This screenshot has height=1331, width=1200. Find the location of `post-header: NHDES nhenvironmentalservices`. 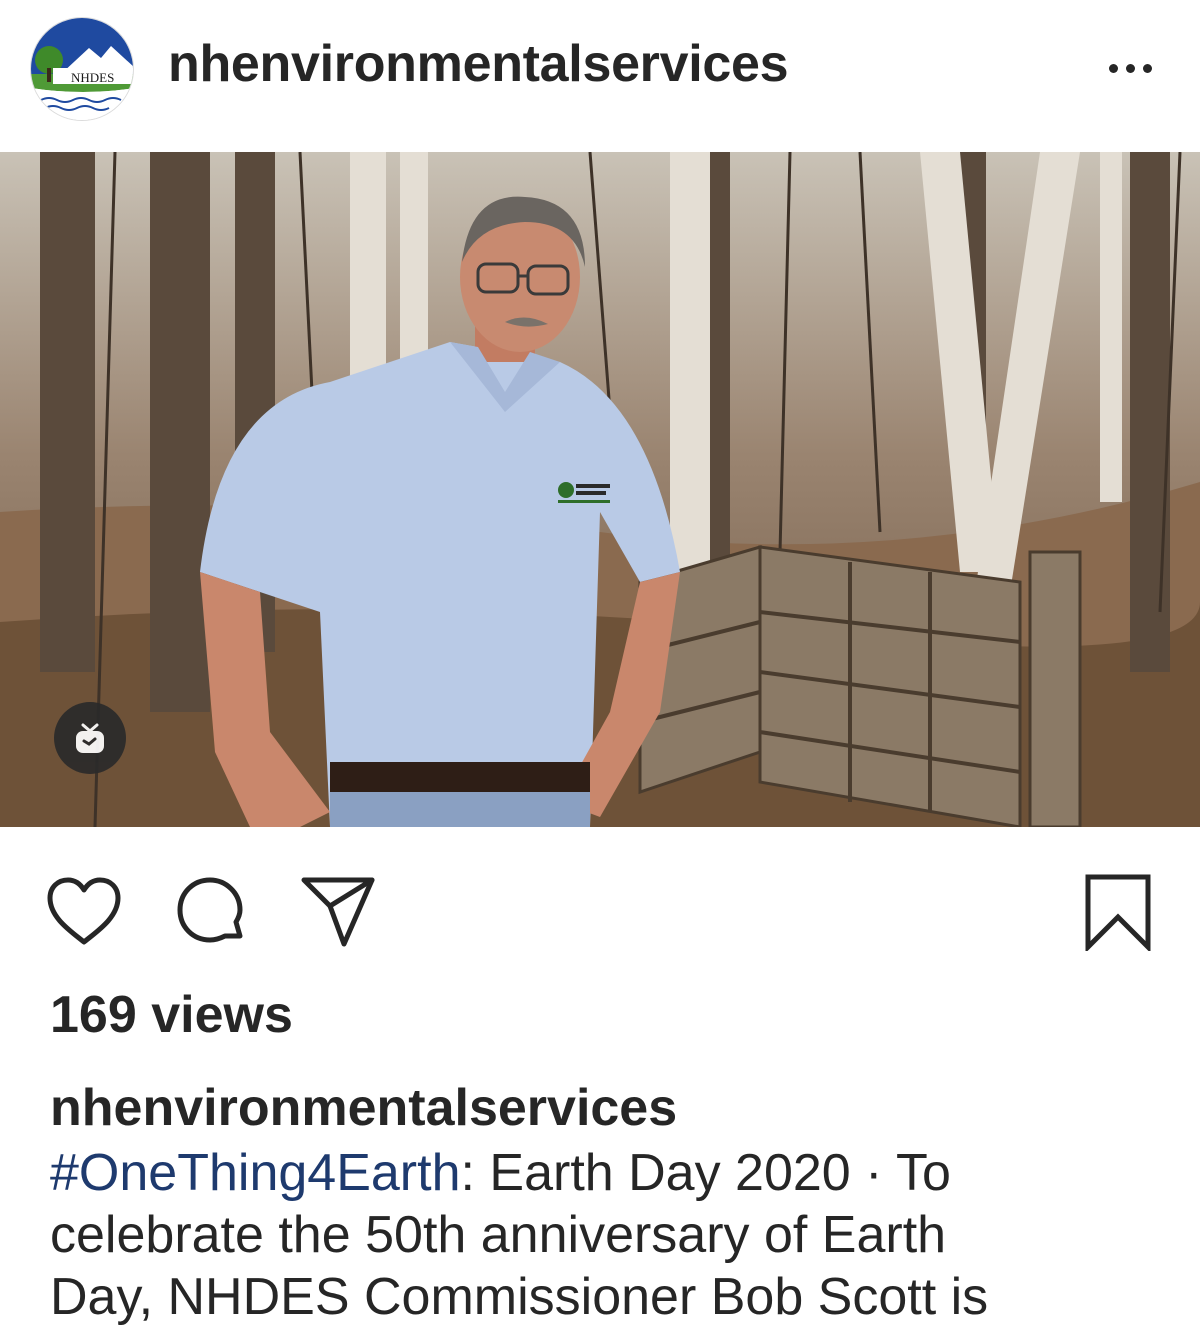

post-header: NHDES nhenvironmentalservices is located at coordinates (600, 76).